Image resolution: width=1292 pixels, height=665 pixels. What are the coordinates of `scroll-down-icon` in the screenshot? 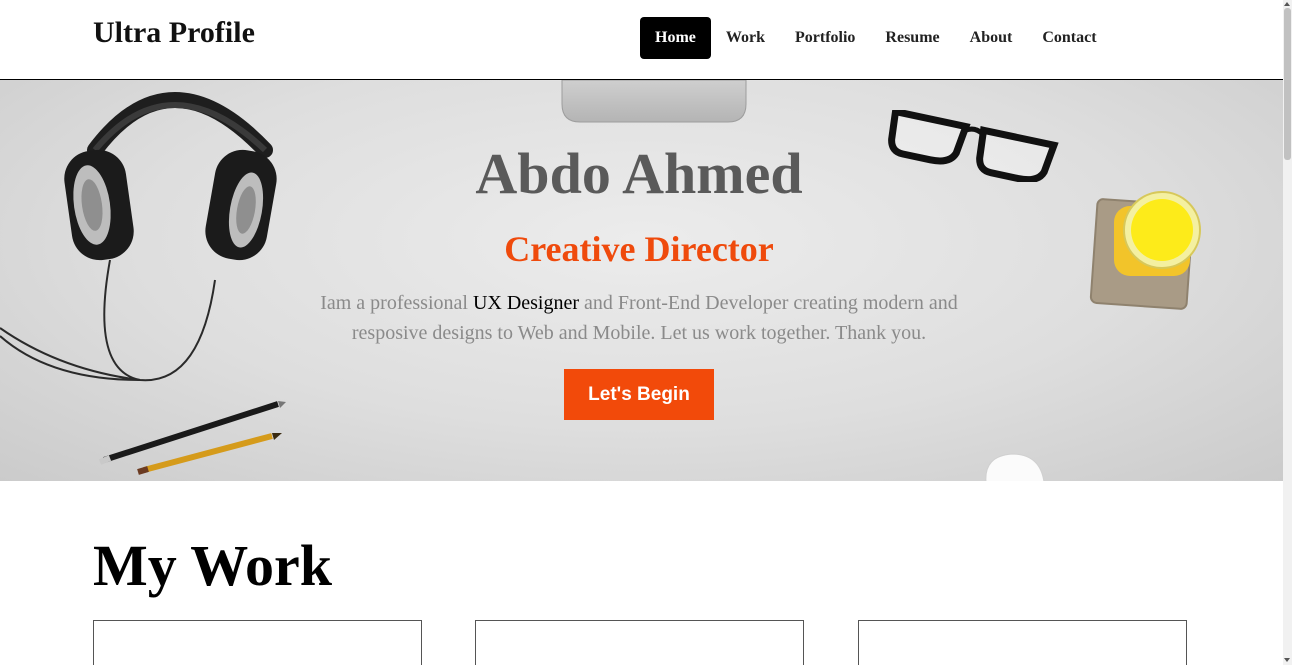 It's located at (1287, 660).